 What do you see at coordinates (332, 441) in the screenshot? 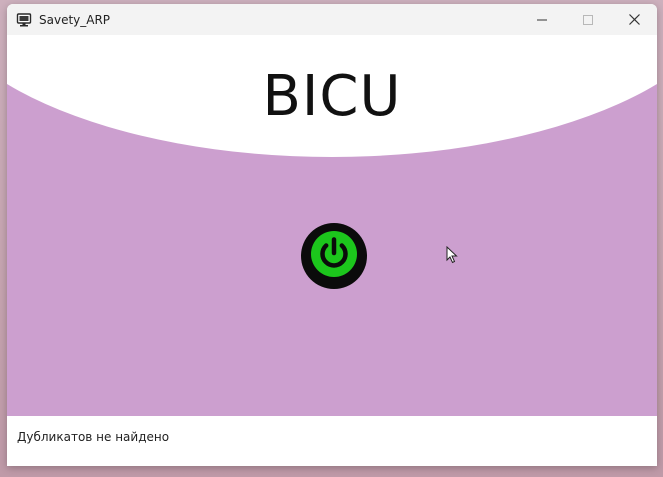
I see `status-bar: Дубликатов не найдено` at bounding box center [332, 441].